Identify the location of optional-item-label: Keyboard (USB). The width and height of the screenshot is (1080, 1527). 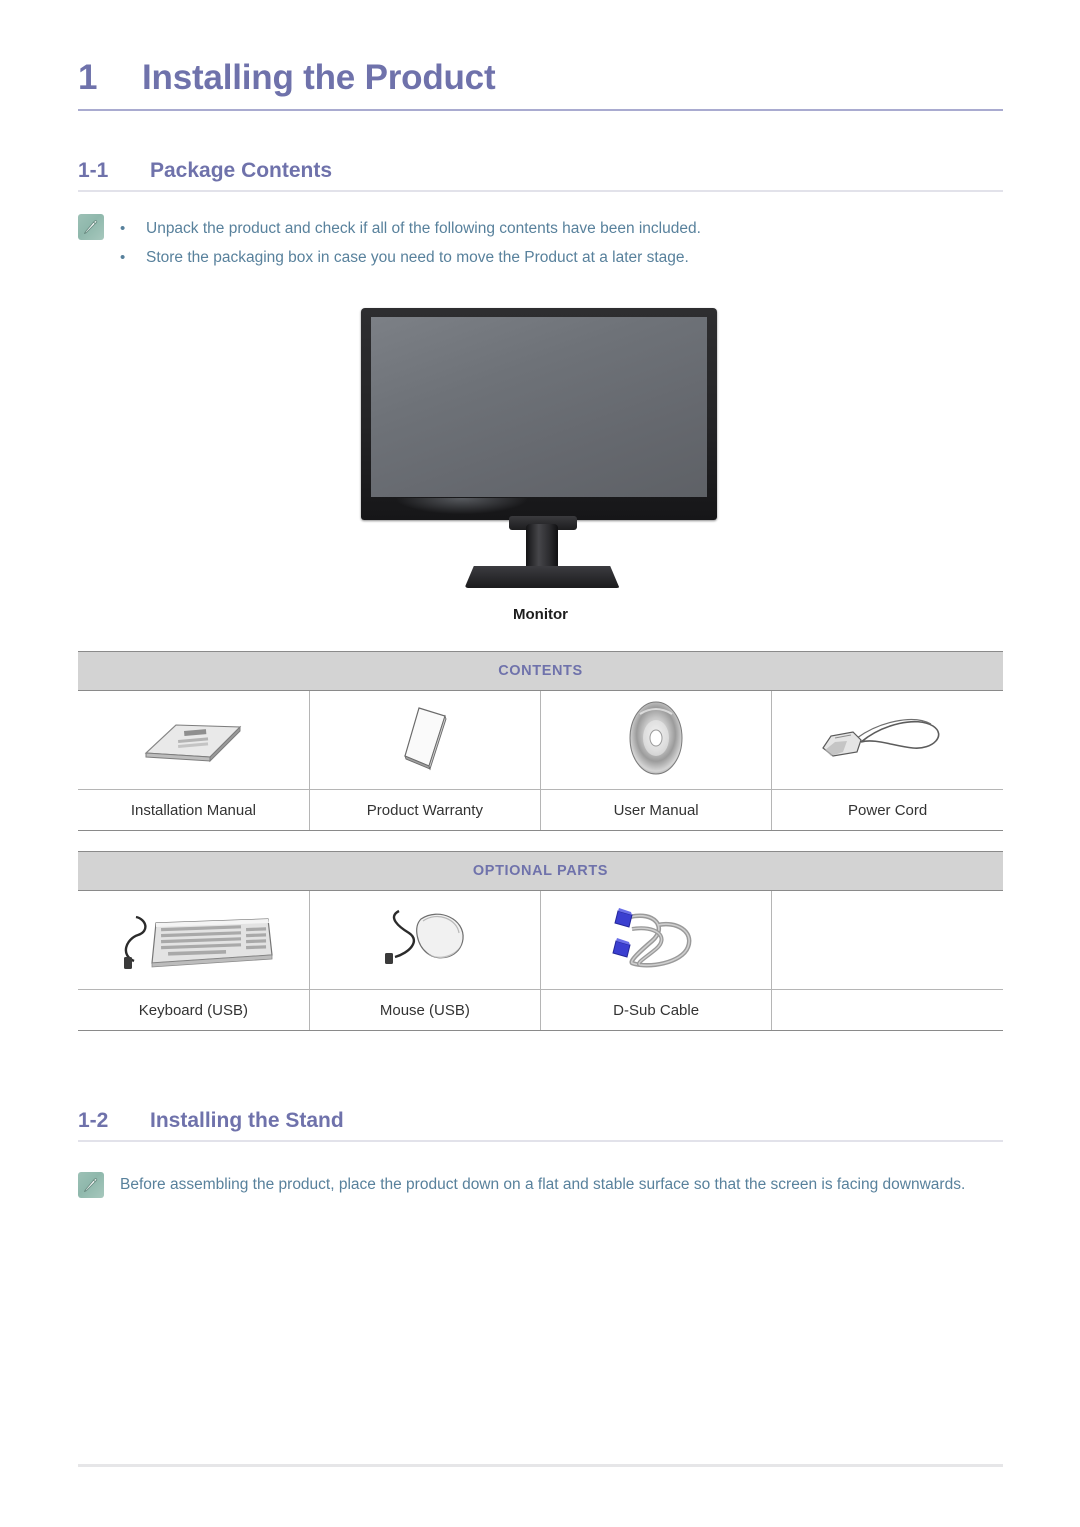
(194, 1010).